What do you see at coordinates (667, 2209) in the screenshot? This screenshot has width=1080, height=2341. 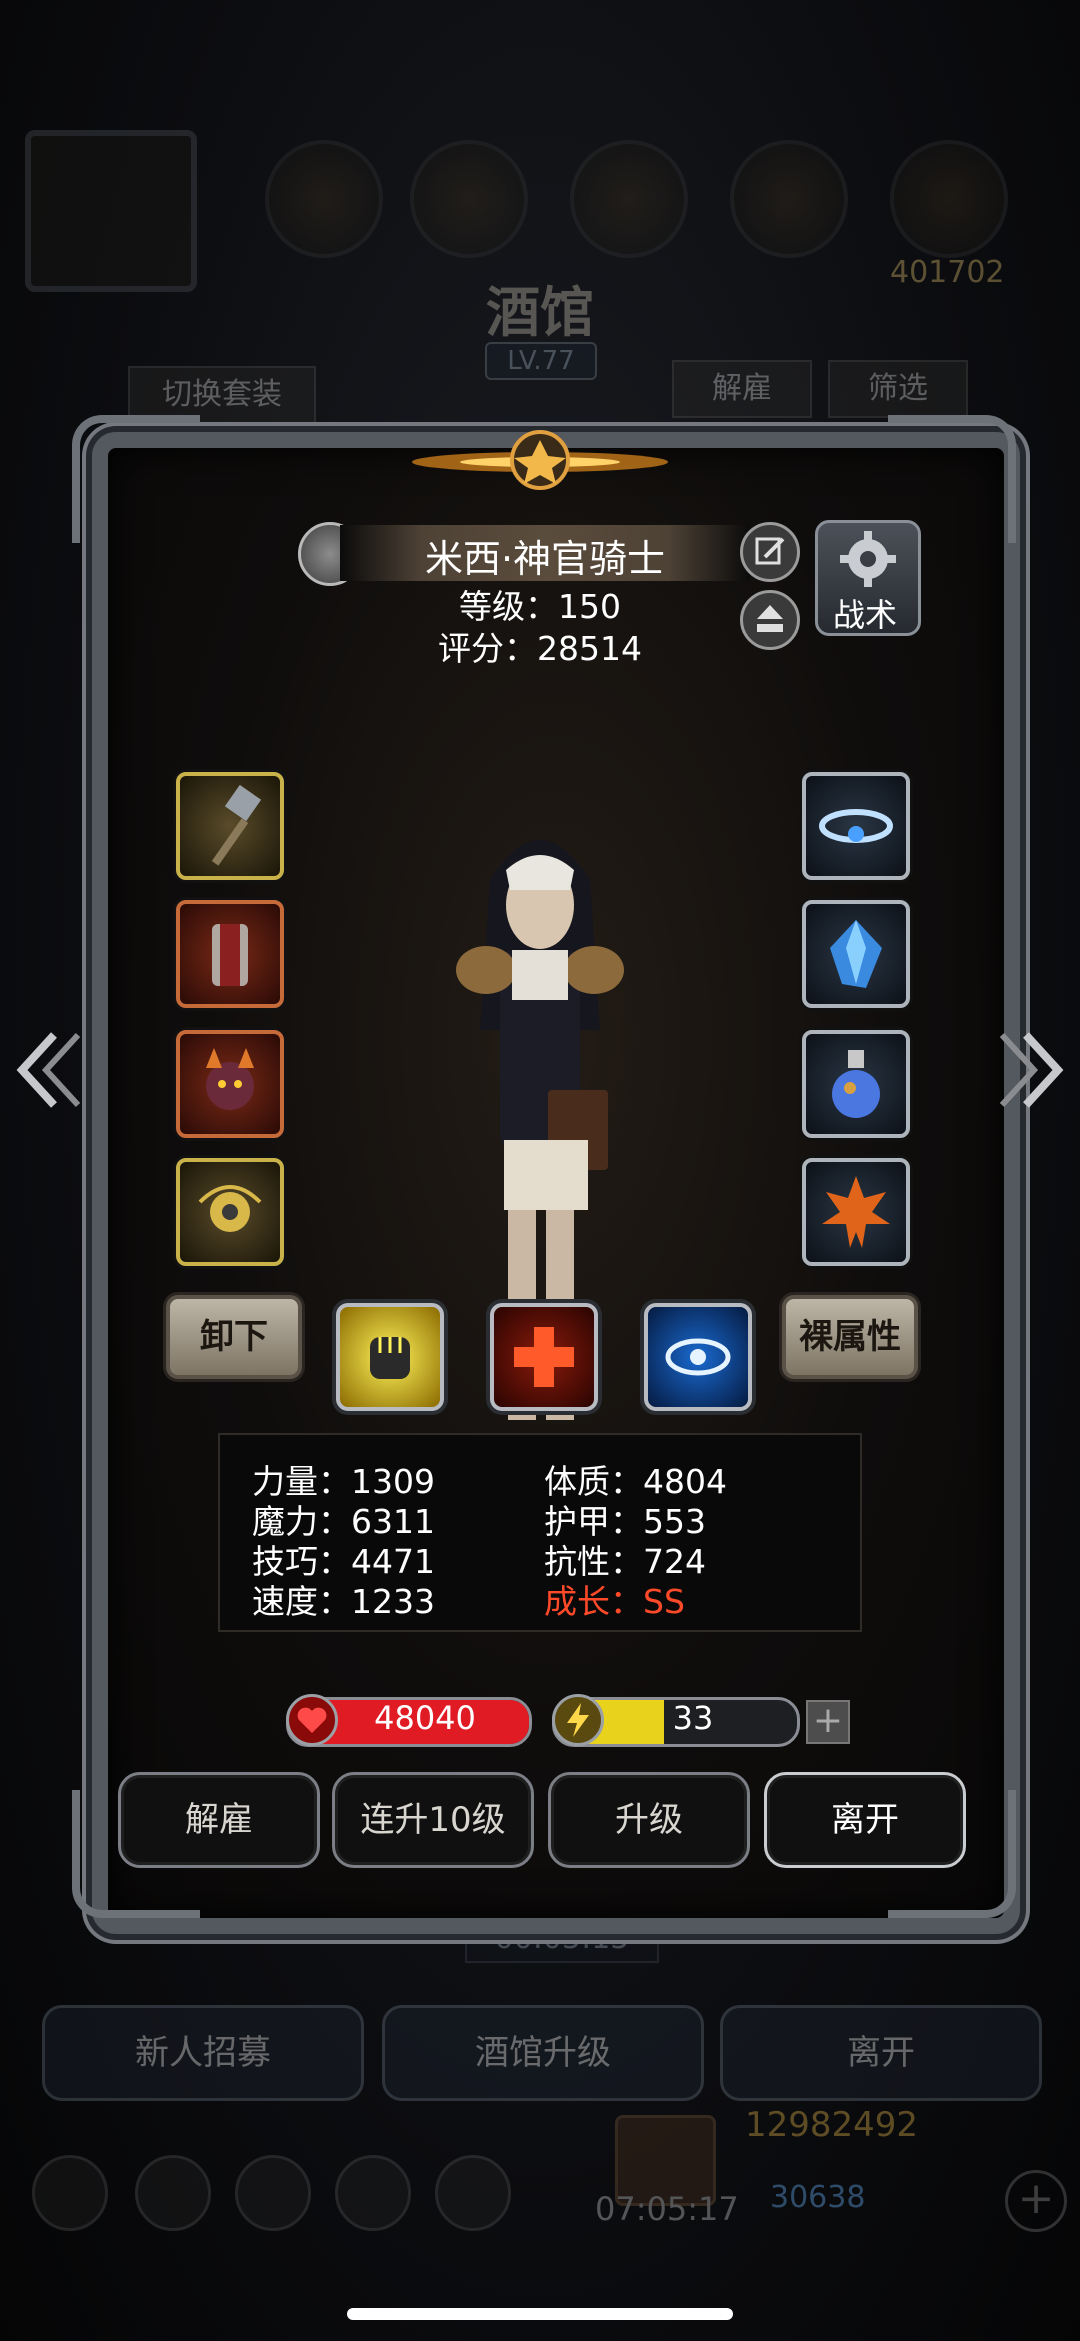 I see `chest-timer: 07:05:17` at bounding box center [667, 2209].